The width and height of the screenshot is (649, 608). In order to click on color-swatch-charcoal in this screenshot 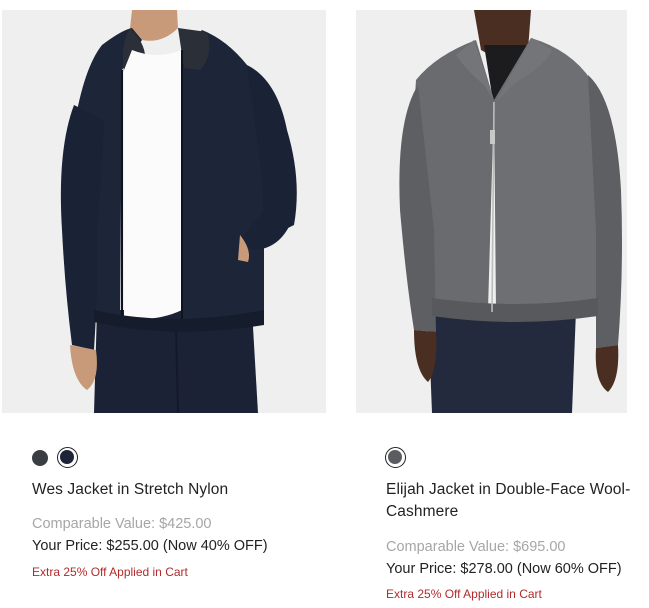, I will do `click(40, 458)`.